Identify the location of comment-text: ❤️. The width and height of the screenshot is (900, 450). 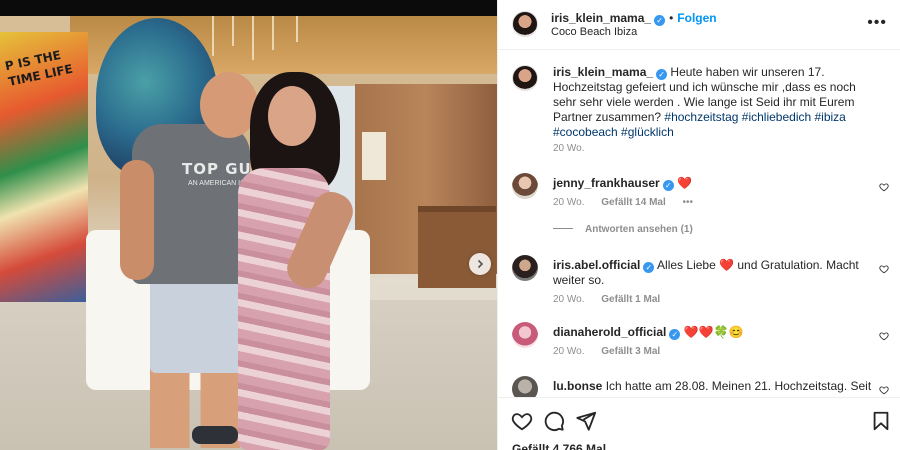
(685, 183).